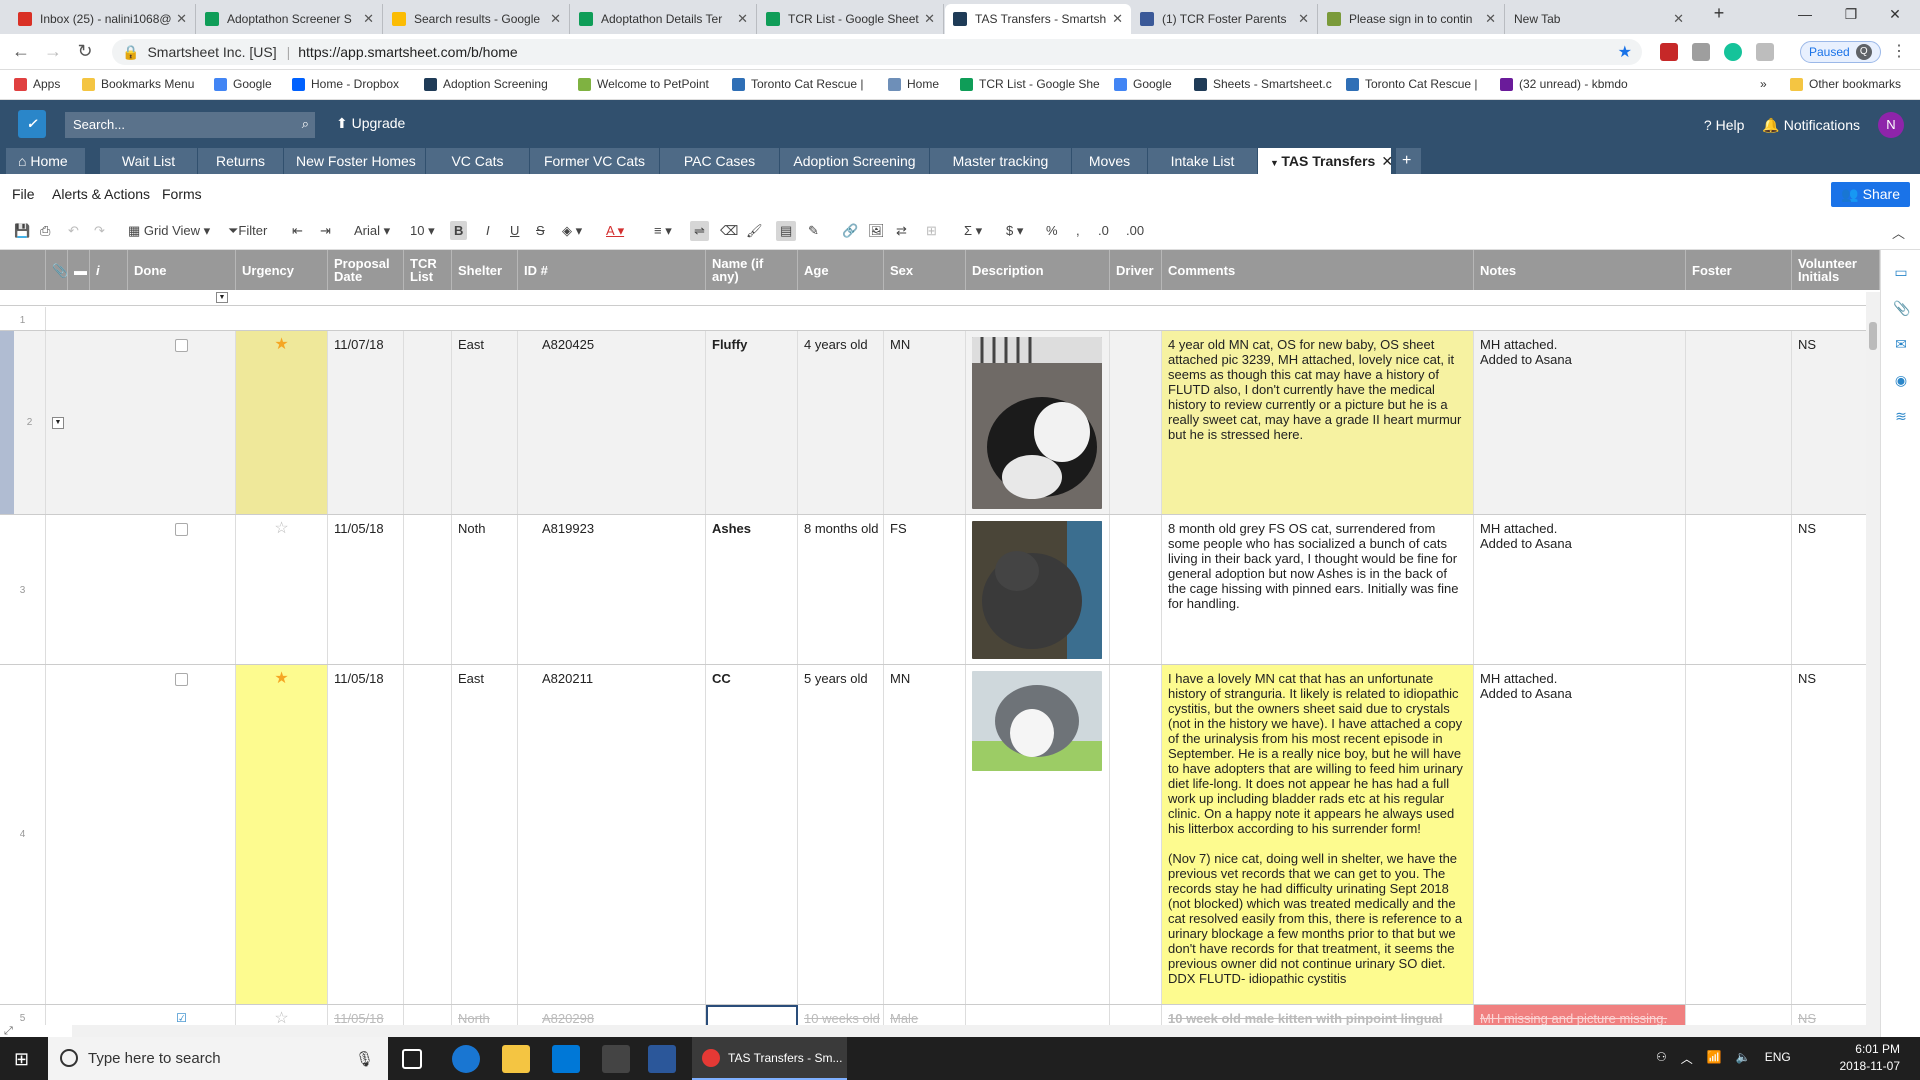  I want to click on highlight-changes-icon: ▤, so click(786, 231).